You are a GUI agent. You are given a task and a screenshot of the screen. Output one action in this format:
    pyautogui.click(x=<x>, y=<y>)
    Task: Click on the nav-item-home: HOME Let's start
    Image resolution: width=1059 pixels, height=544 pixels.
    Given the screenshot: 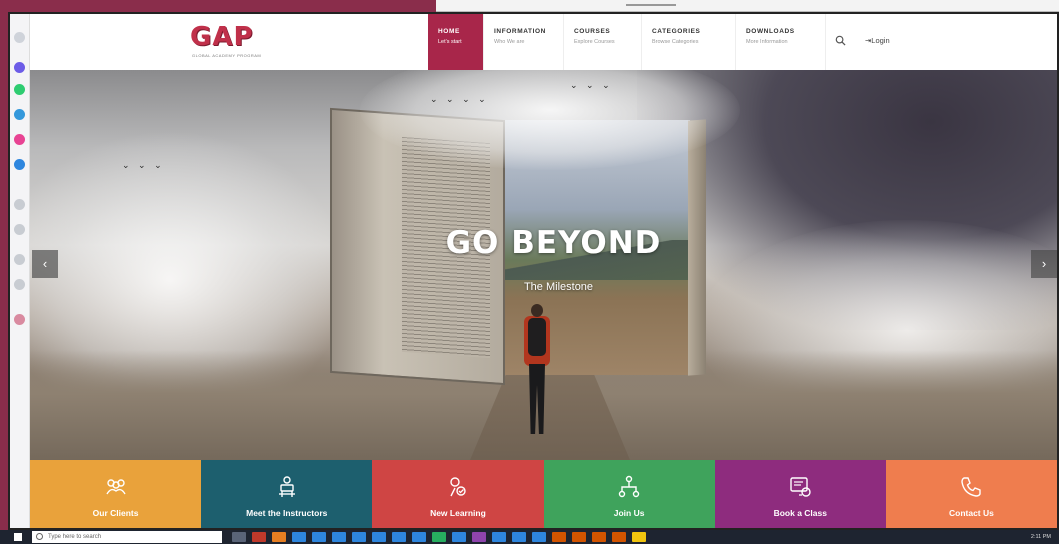 What is the action you would take?
    pyautogui.click(x=456, y=42)
    